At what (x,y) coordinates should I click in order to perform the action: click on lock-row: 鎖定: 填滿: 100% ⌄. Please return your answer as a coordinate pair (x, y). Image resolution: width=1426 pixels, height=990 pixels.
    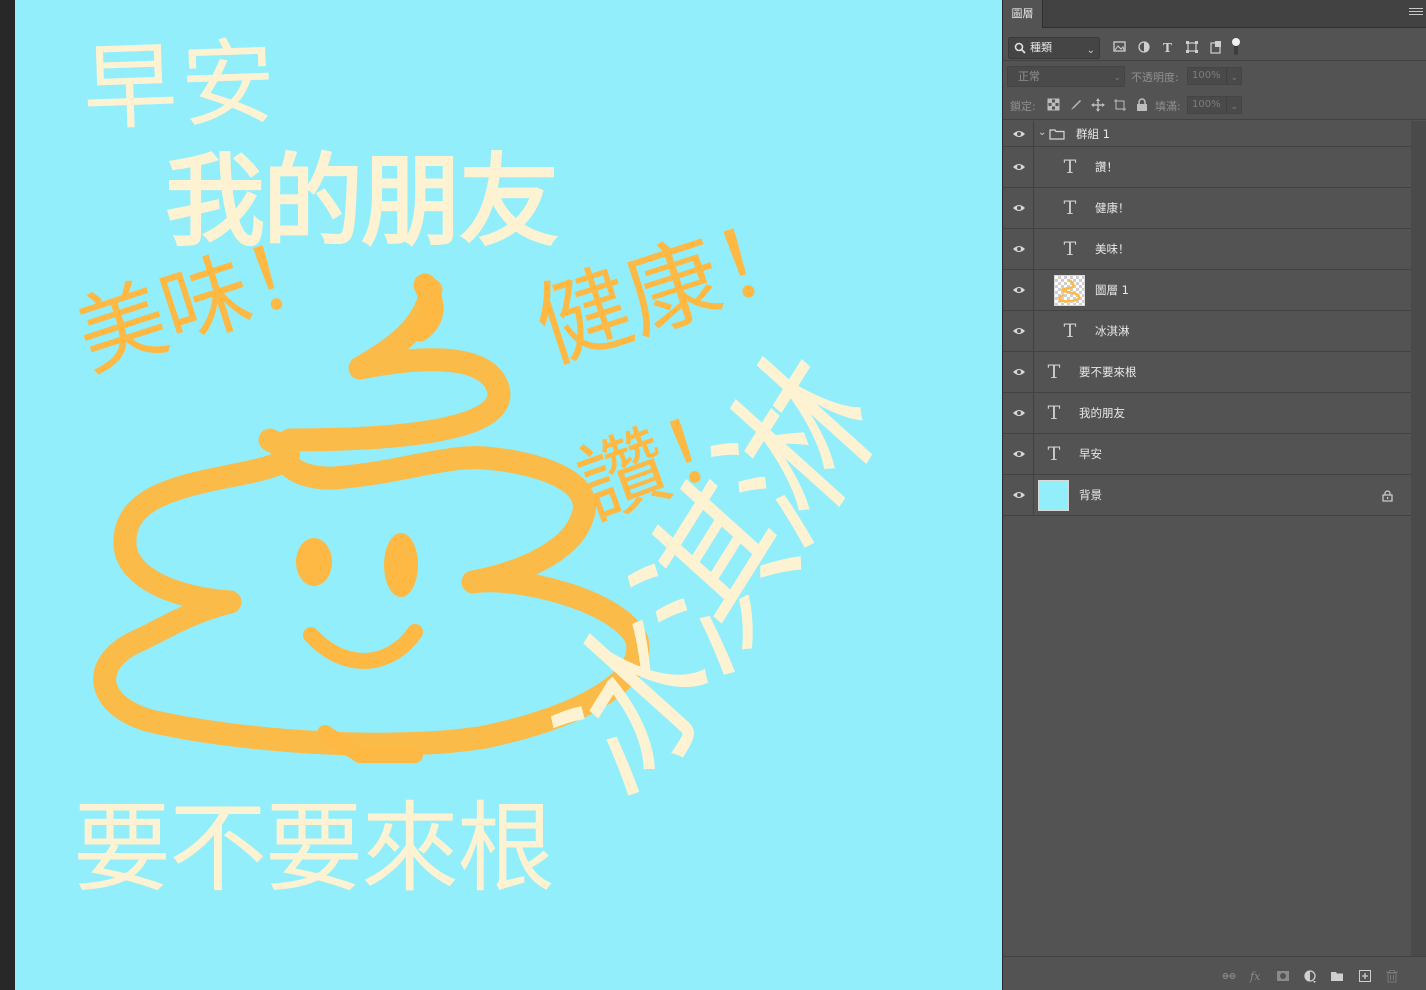
    Looking at the image, I should click on (1214, 105).